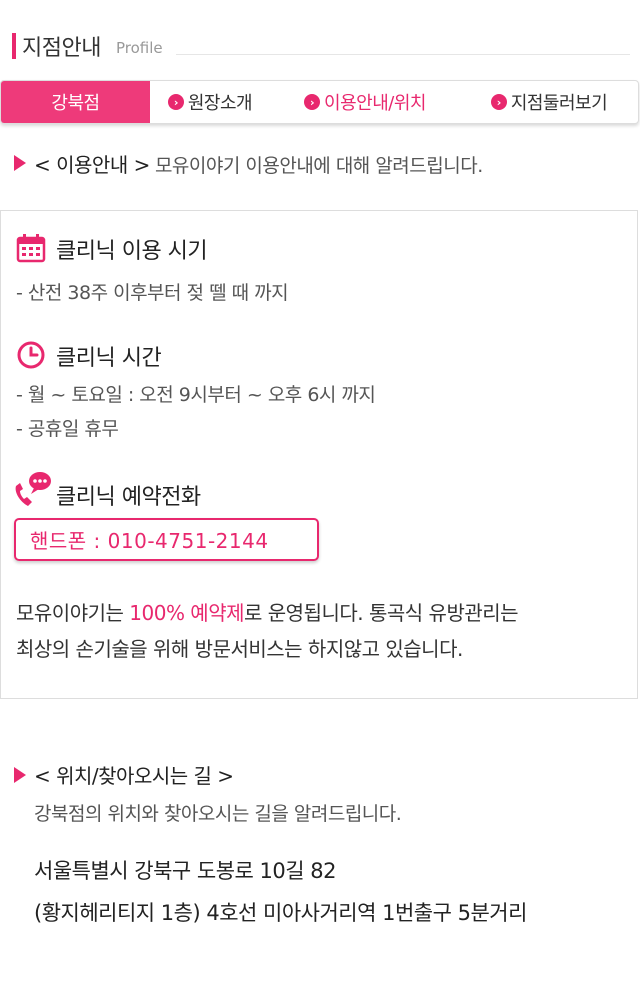 The width and height of the screenshot is (640, 1000). What do you see at coordinates (381, 613) in the screenshot?
I see `notice-text: 로 운영됩니다. 통곡식 유방관리는` at bounding box center [381, 613].